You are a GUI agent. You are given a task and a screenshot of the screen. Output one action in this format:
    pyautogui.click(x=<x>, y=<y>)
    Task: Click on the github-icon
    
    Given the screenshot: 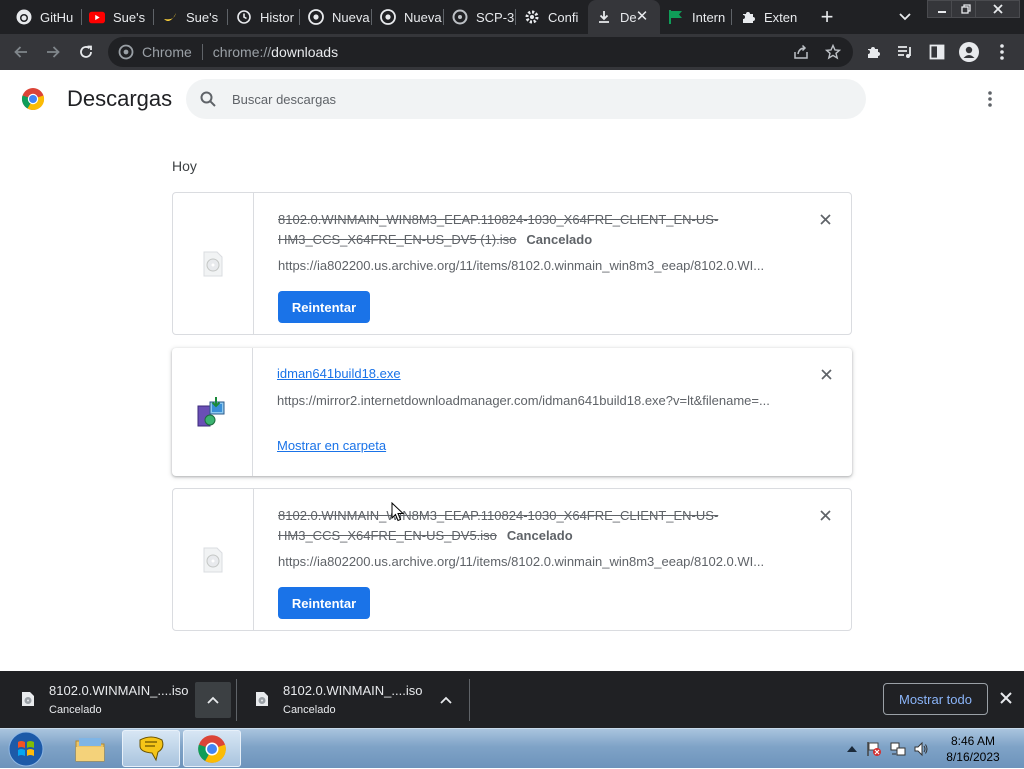 What is the action you would take?
    pyautogui.click(x=24, y=17)
    